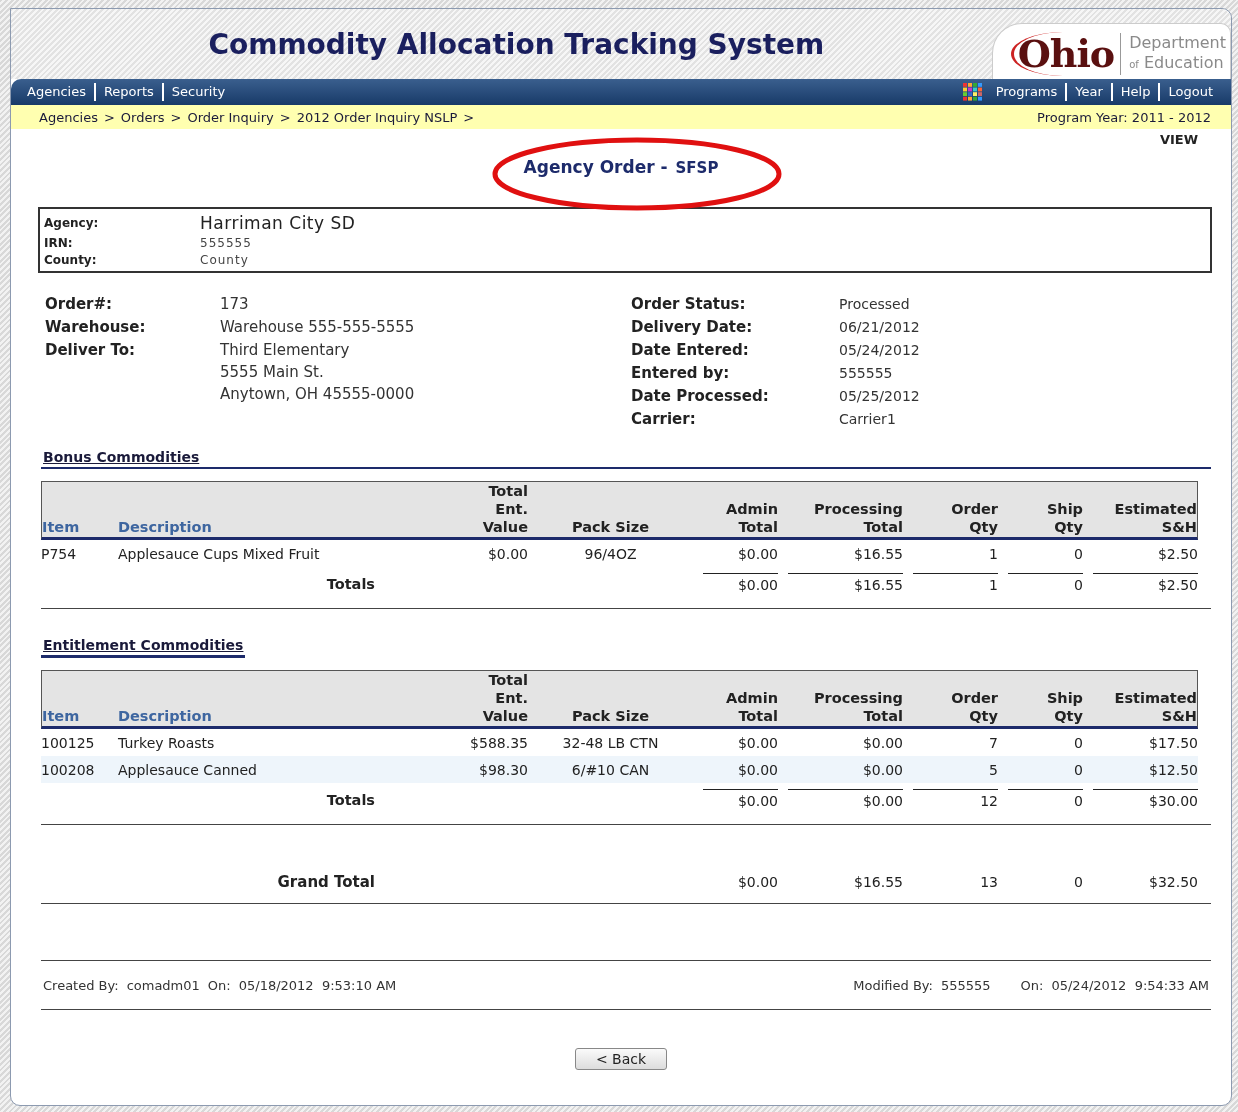  Describe the element at coordinates (197, 92) in the screenshot. I see `nav-link: Security` at that location.